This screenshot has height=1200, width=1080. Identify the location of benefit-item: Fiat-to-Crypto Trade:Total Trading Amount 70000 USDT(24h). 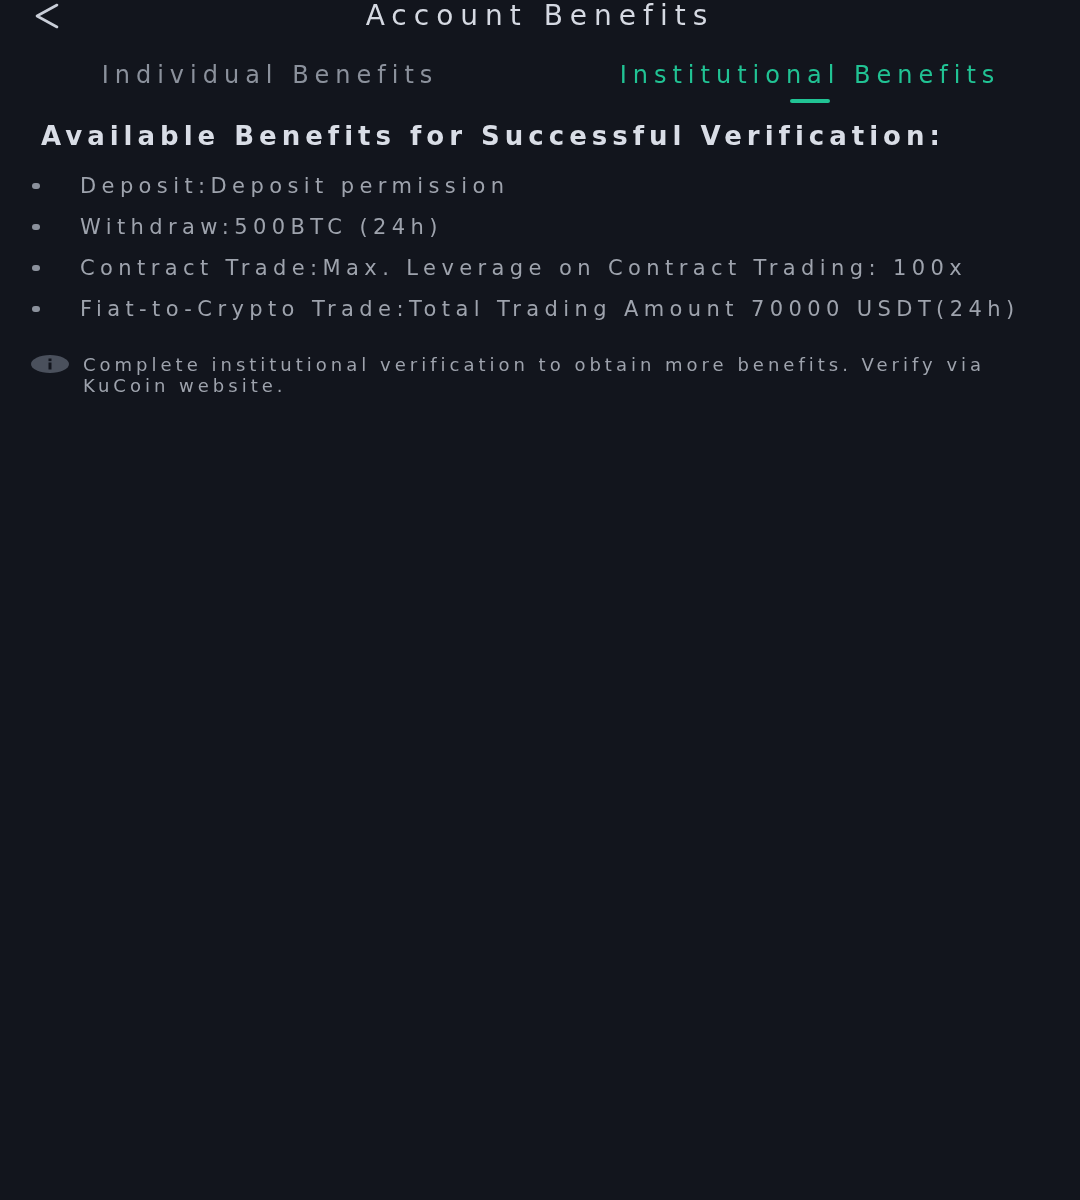
(550, 309).